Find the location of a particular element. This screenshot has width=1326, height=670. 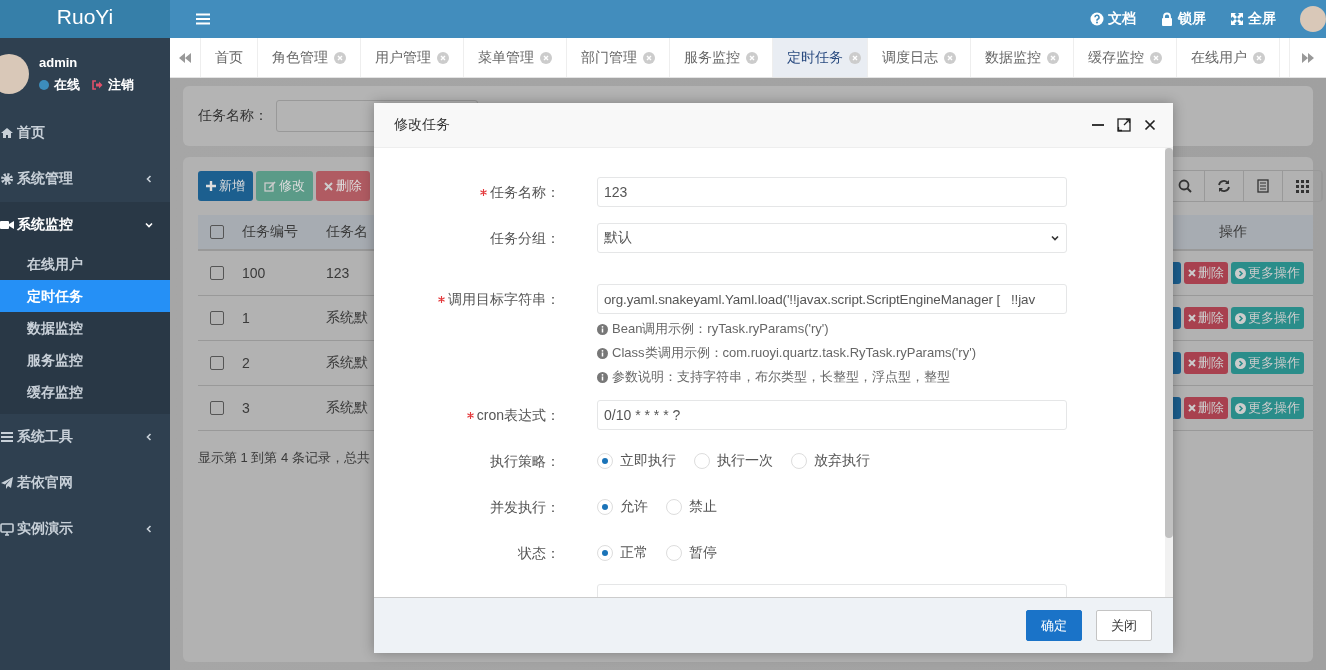

field-label: 执行策略： is located at coordinates (525, 461).